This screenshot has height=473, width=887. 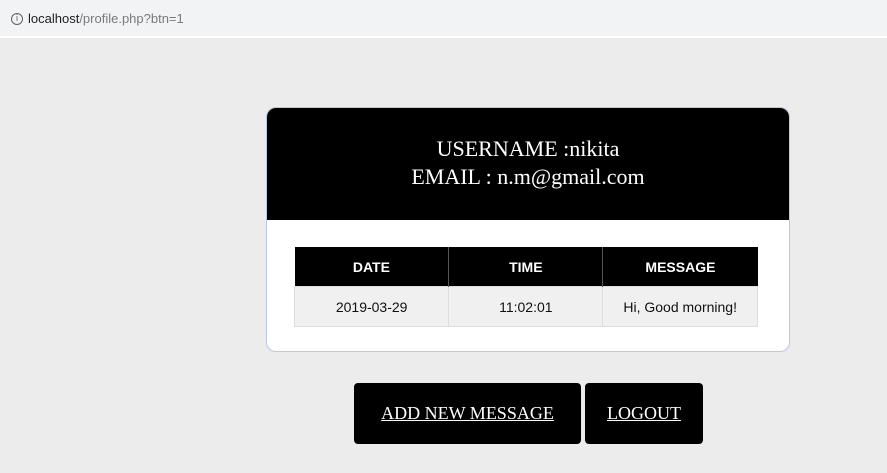 I want to click on cell-date: 2019-03-29, so click(x=371, y=306).